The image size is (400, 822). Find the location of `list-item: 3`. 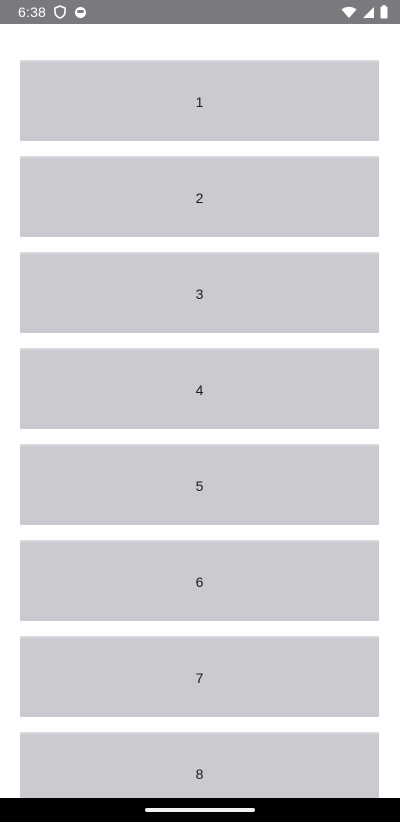

list-item: 3 is located at coordinates (199, 292).